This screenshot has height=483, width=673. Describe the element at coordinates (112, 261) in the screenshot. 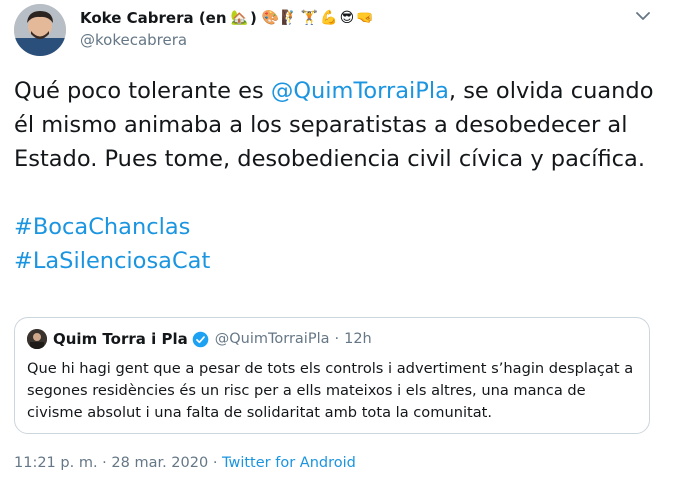

I see `hashtag-link: #LaSilenciosaCat` at that location.